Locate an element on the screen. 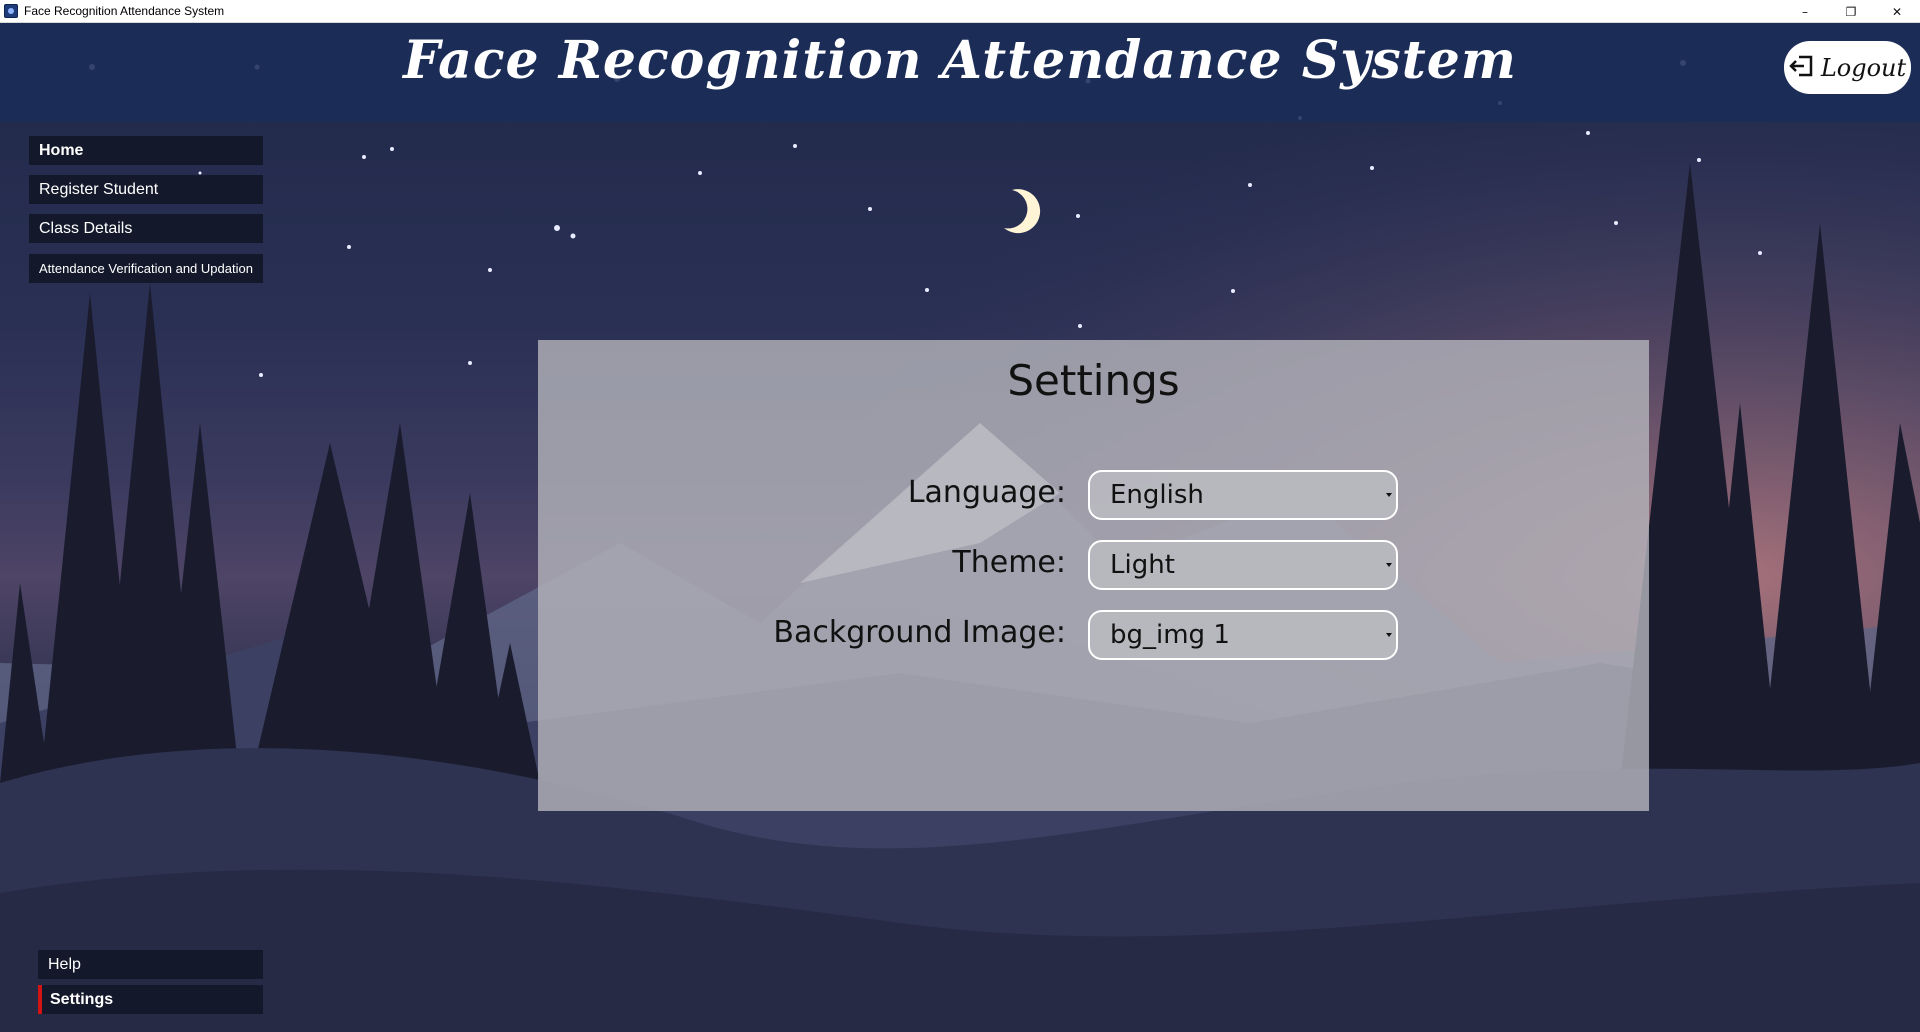 The width and height of the screenshot is (1920, 1032). sidebar-item-attendance-verification: Attendance Verification and Updation is located at coordinates (146, 268).